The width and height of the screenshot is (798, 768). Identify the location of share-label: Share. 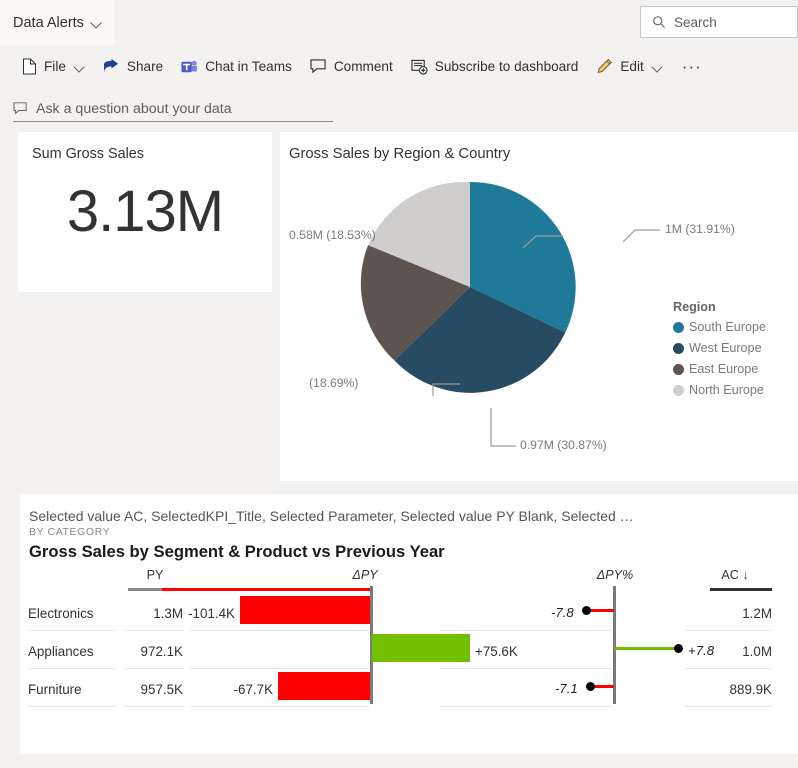
(145, 66).